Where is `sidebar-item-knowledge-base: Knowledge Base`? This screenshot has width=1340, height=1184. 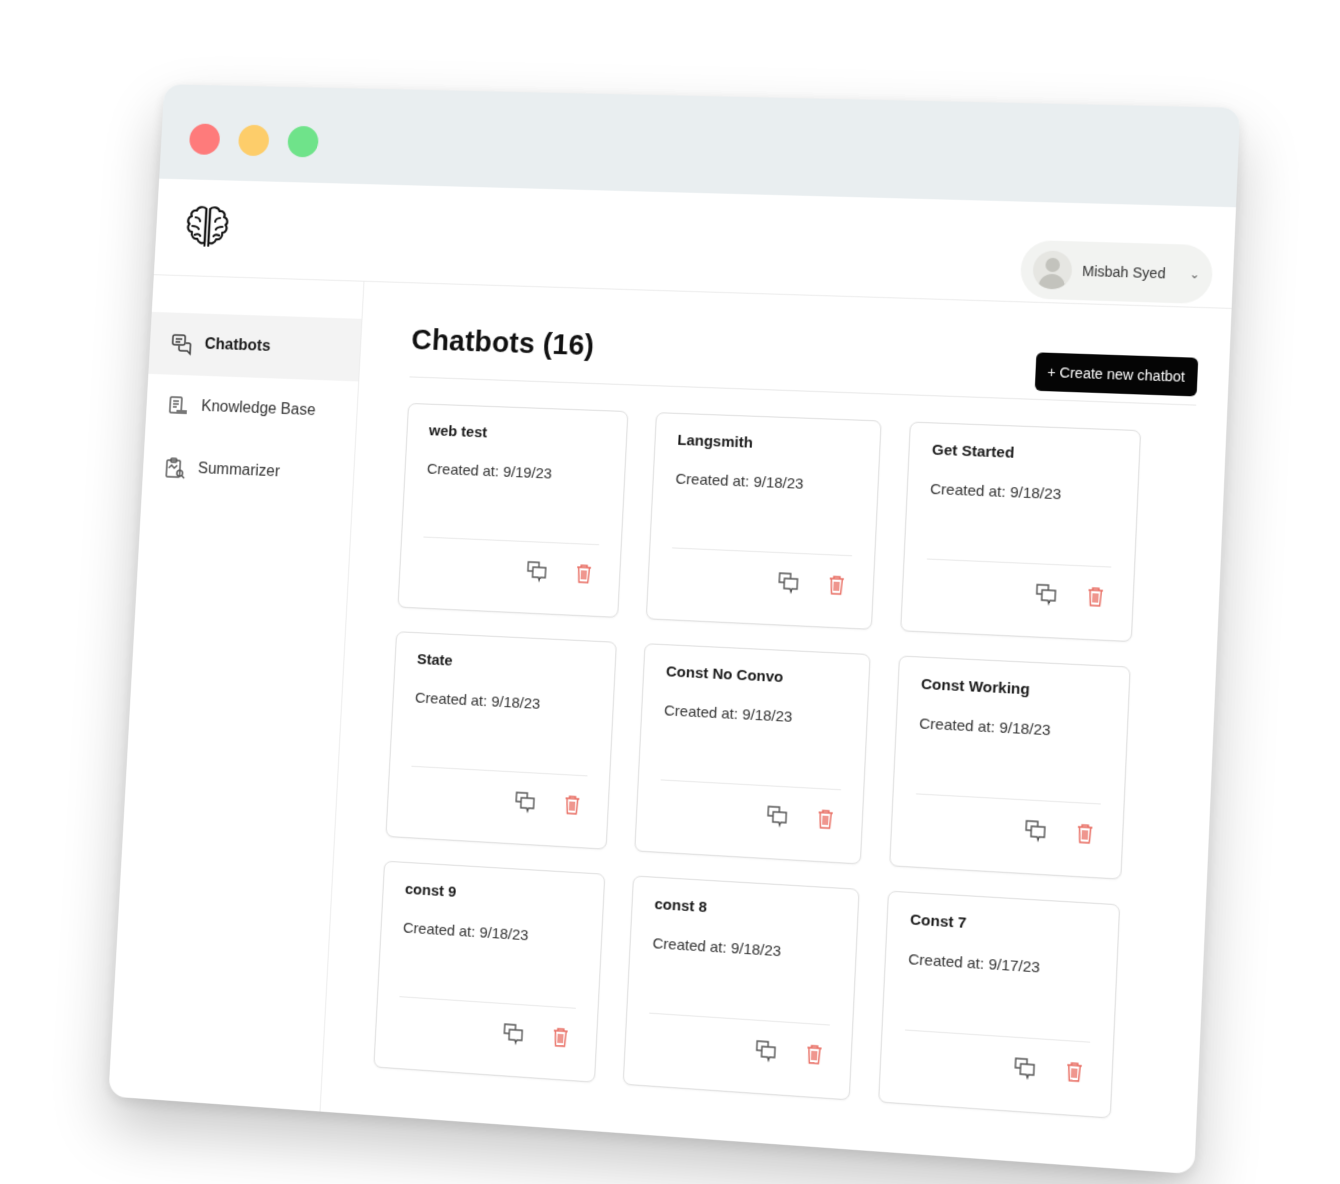
sidebar-item-knowledge-base: Knowledge Base is located at coordinates (251, 409).